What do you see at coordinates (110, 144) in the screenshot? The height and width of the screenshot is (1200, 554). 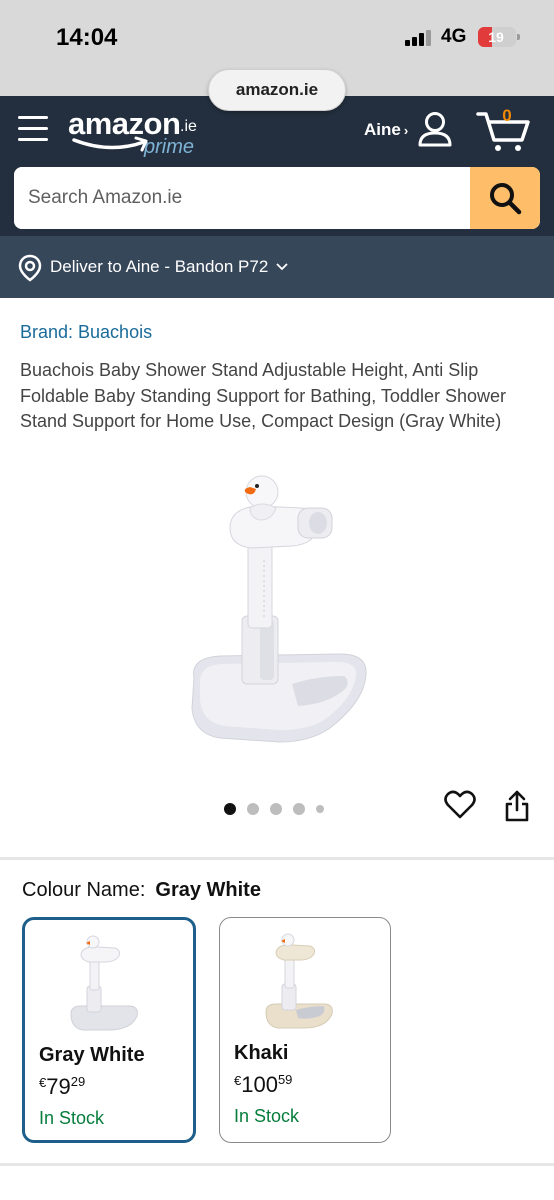 I see `smile-arrow-icon` at bounding box center [110, 144].